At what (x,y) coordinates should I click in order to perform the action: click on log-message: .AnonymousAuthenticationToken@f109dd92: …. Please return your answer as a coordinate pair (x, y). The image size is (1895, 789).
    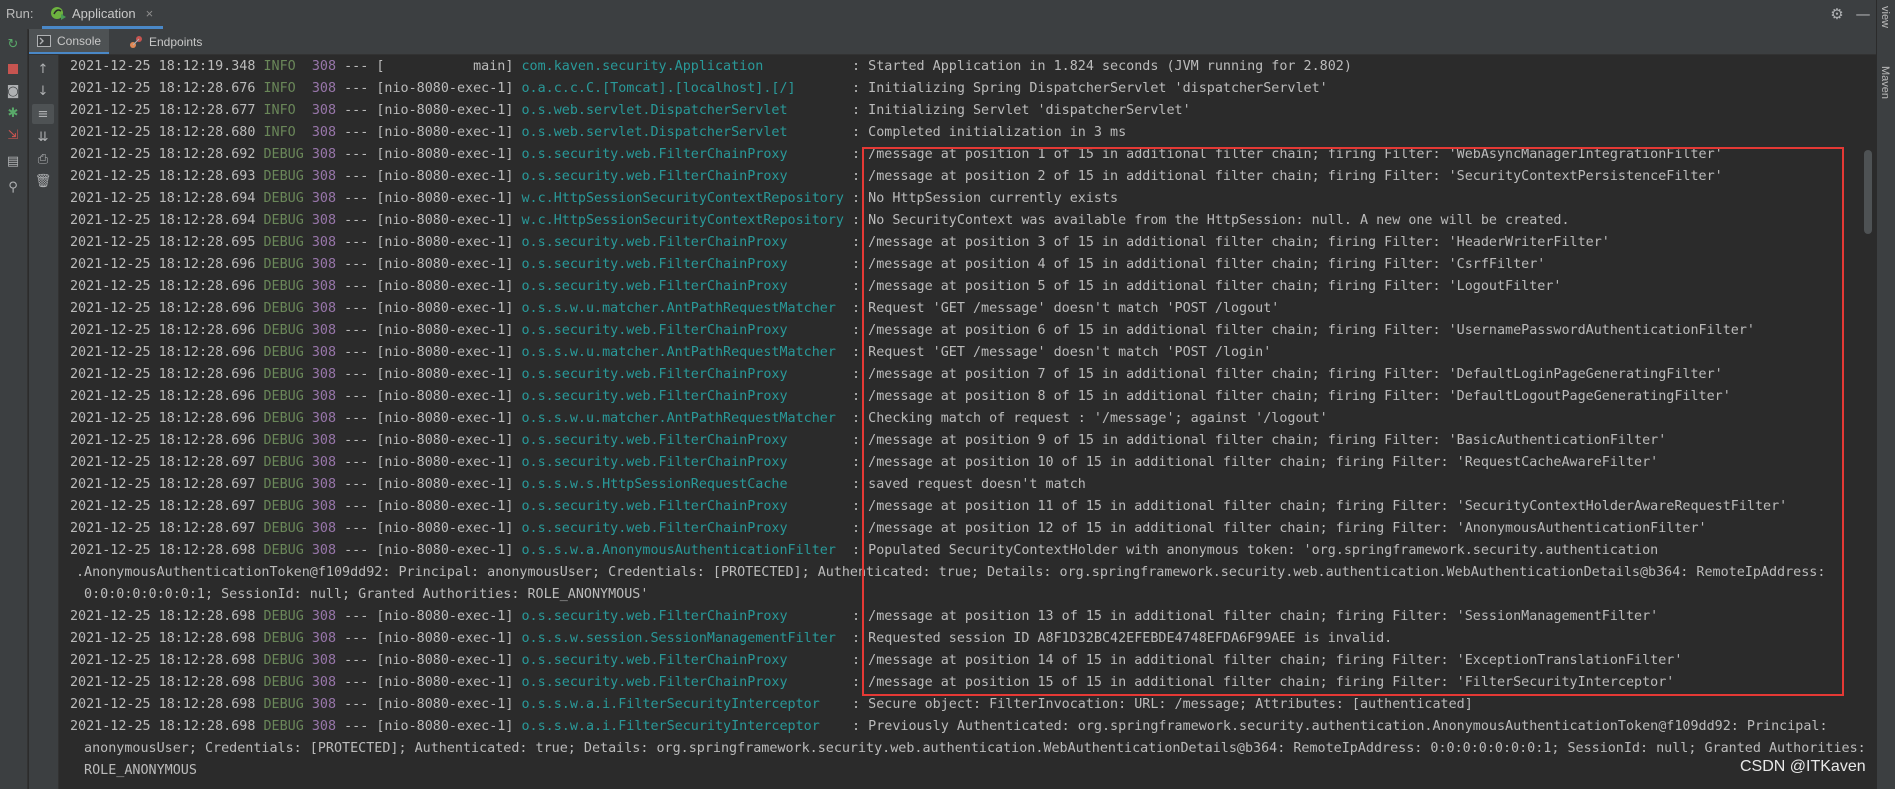
    Looking at the image, I should click on (951, 572).